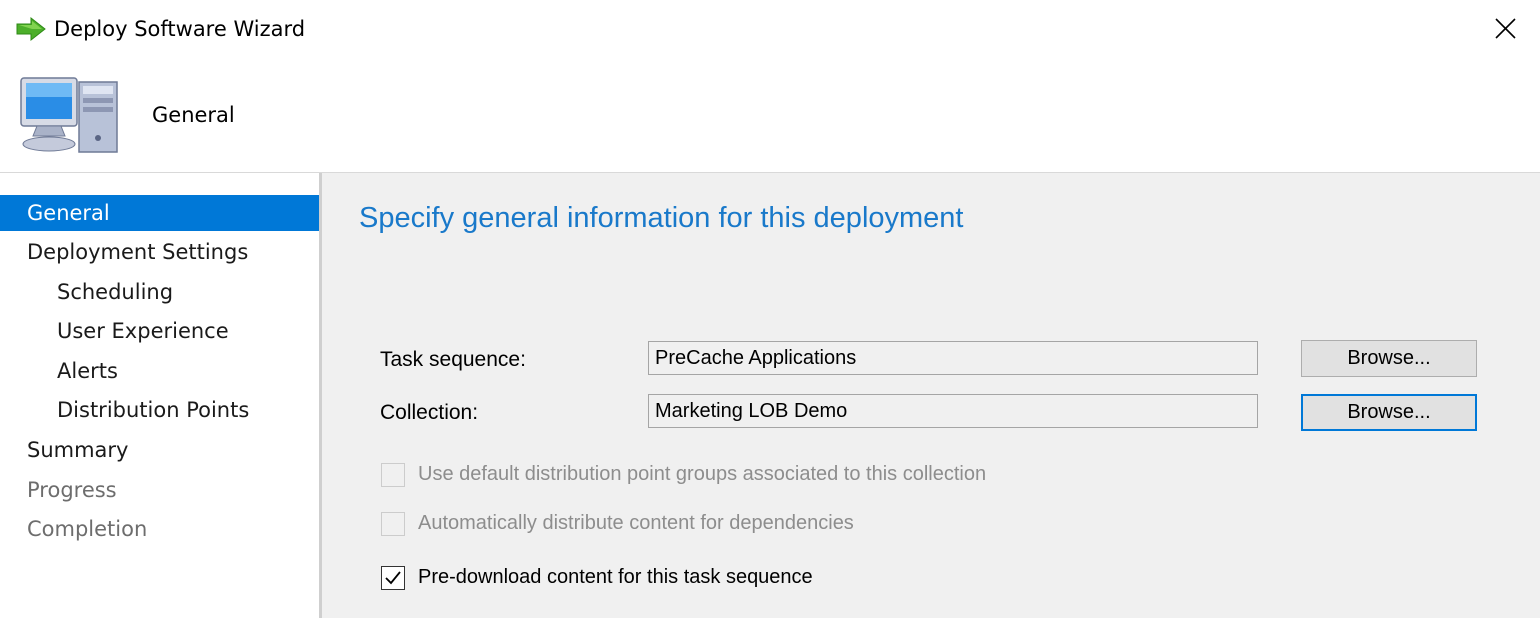 The image size is (1540, 618). Describe the element at coordinates (69, 115) in the screenshot. I see `computer-icon` at that location.